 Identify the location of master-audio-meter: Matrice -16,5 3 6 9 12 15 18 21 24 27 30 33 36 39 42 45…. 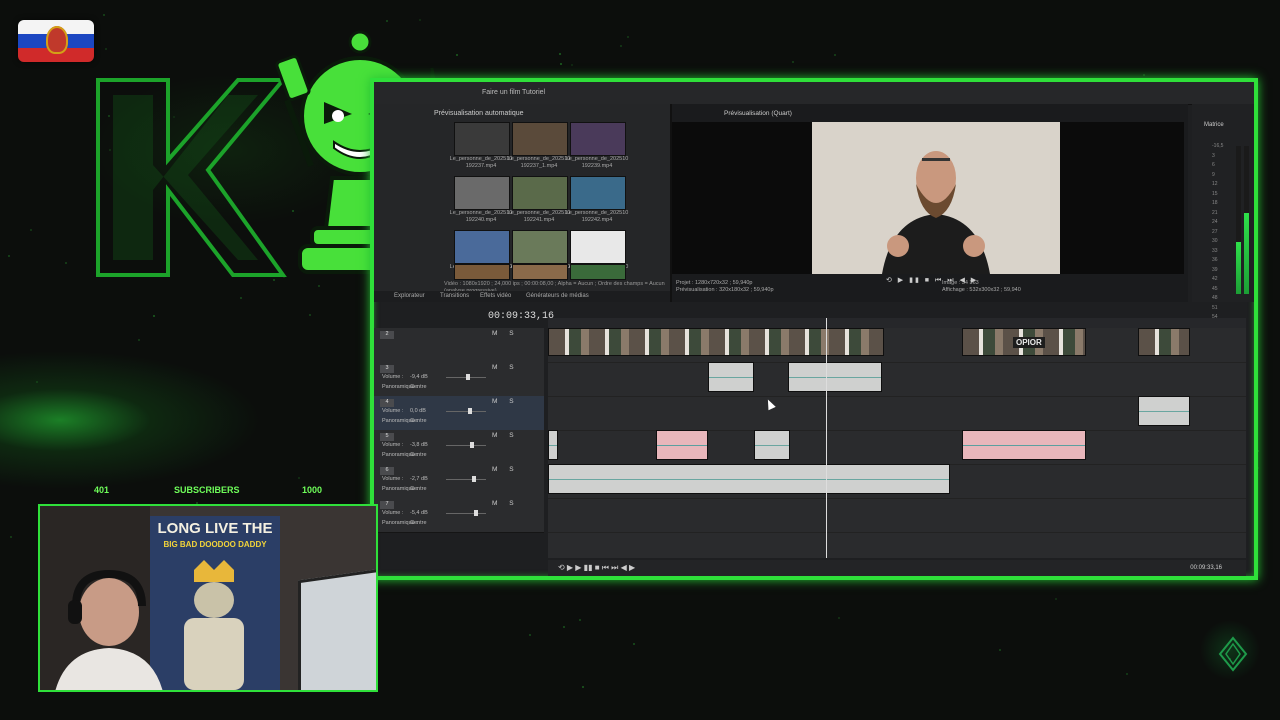
(1223, 217).